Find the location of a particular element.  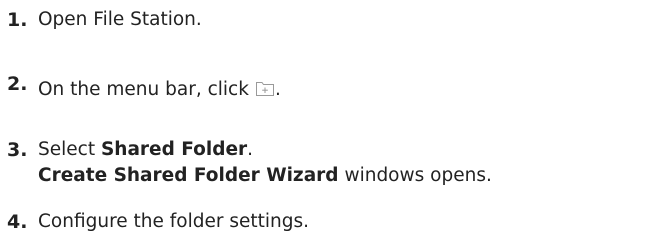

new-folder-icon is located at coordinates (265, 92).